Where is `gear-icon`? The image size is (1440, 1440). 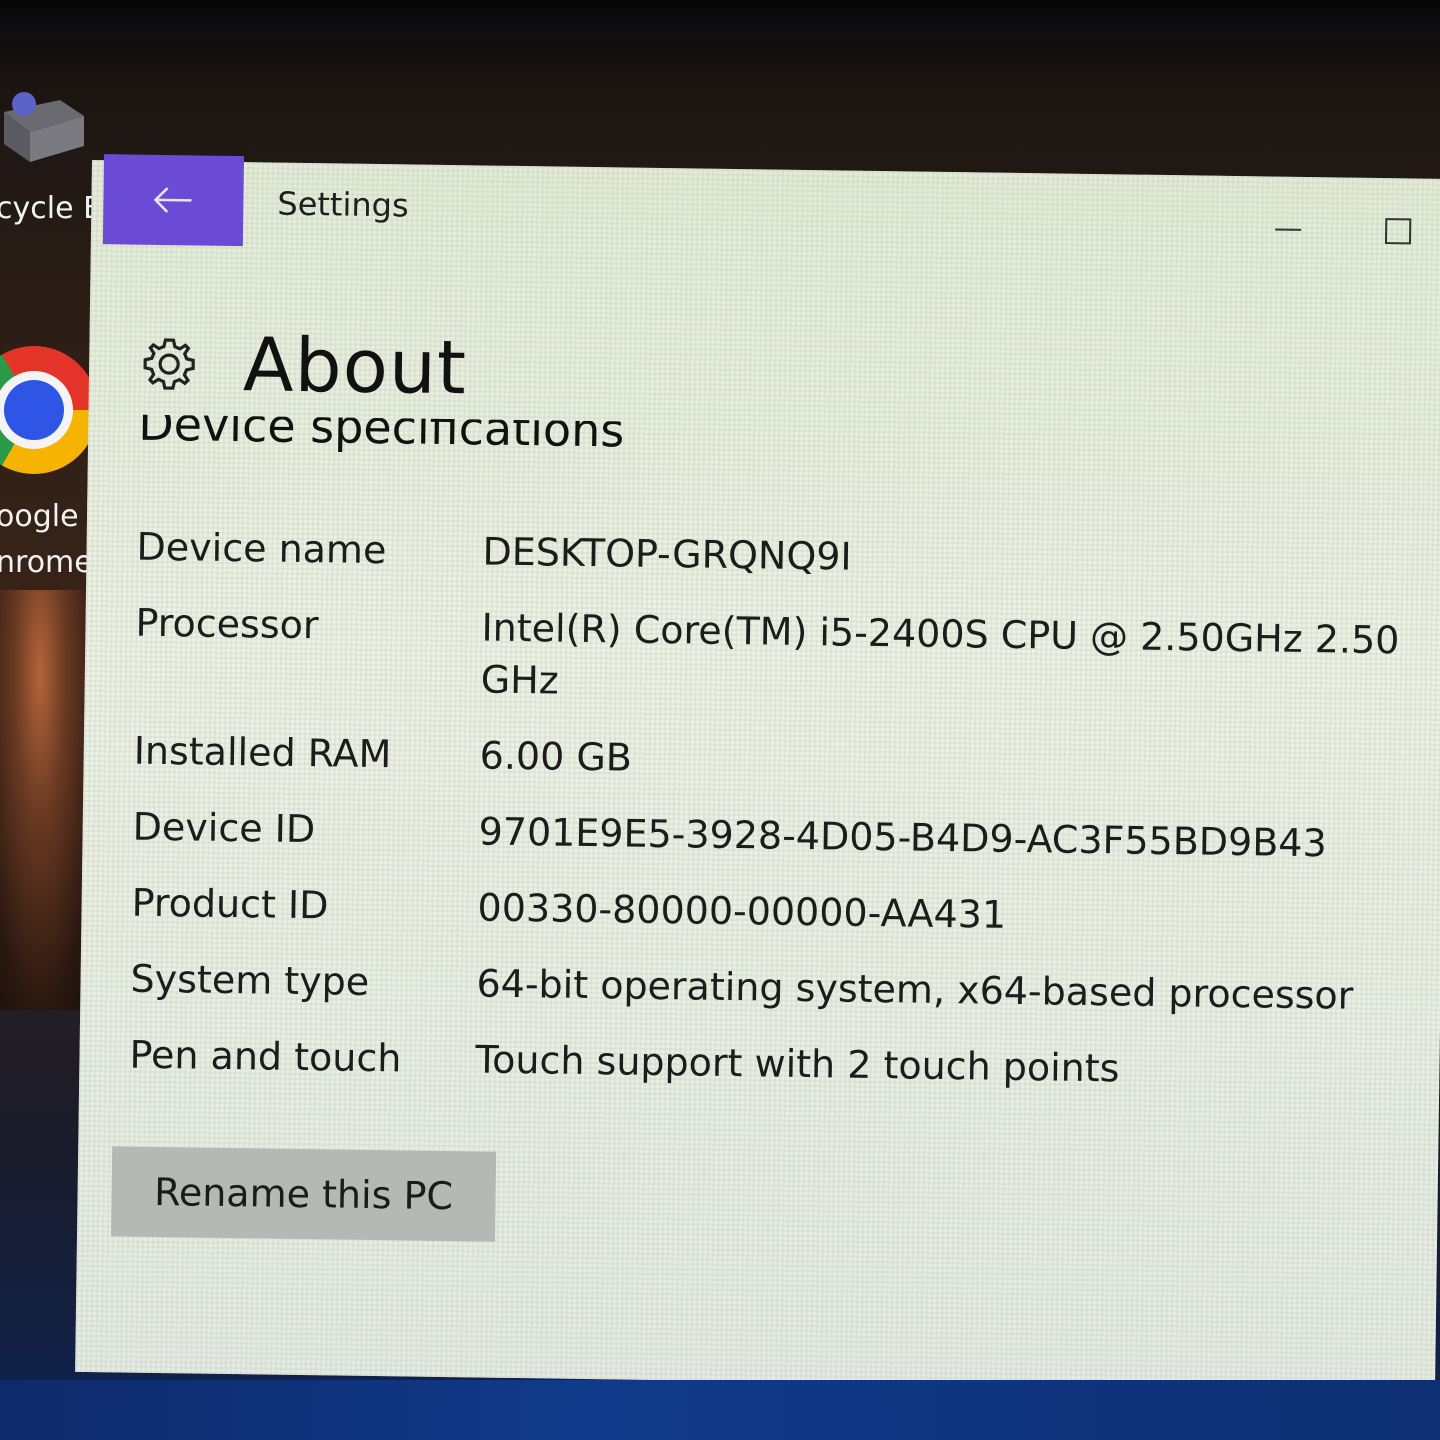
gear-icon is located at coordinates (169, 364).